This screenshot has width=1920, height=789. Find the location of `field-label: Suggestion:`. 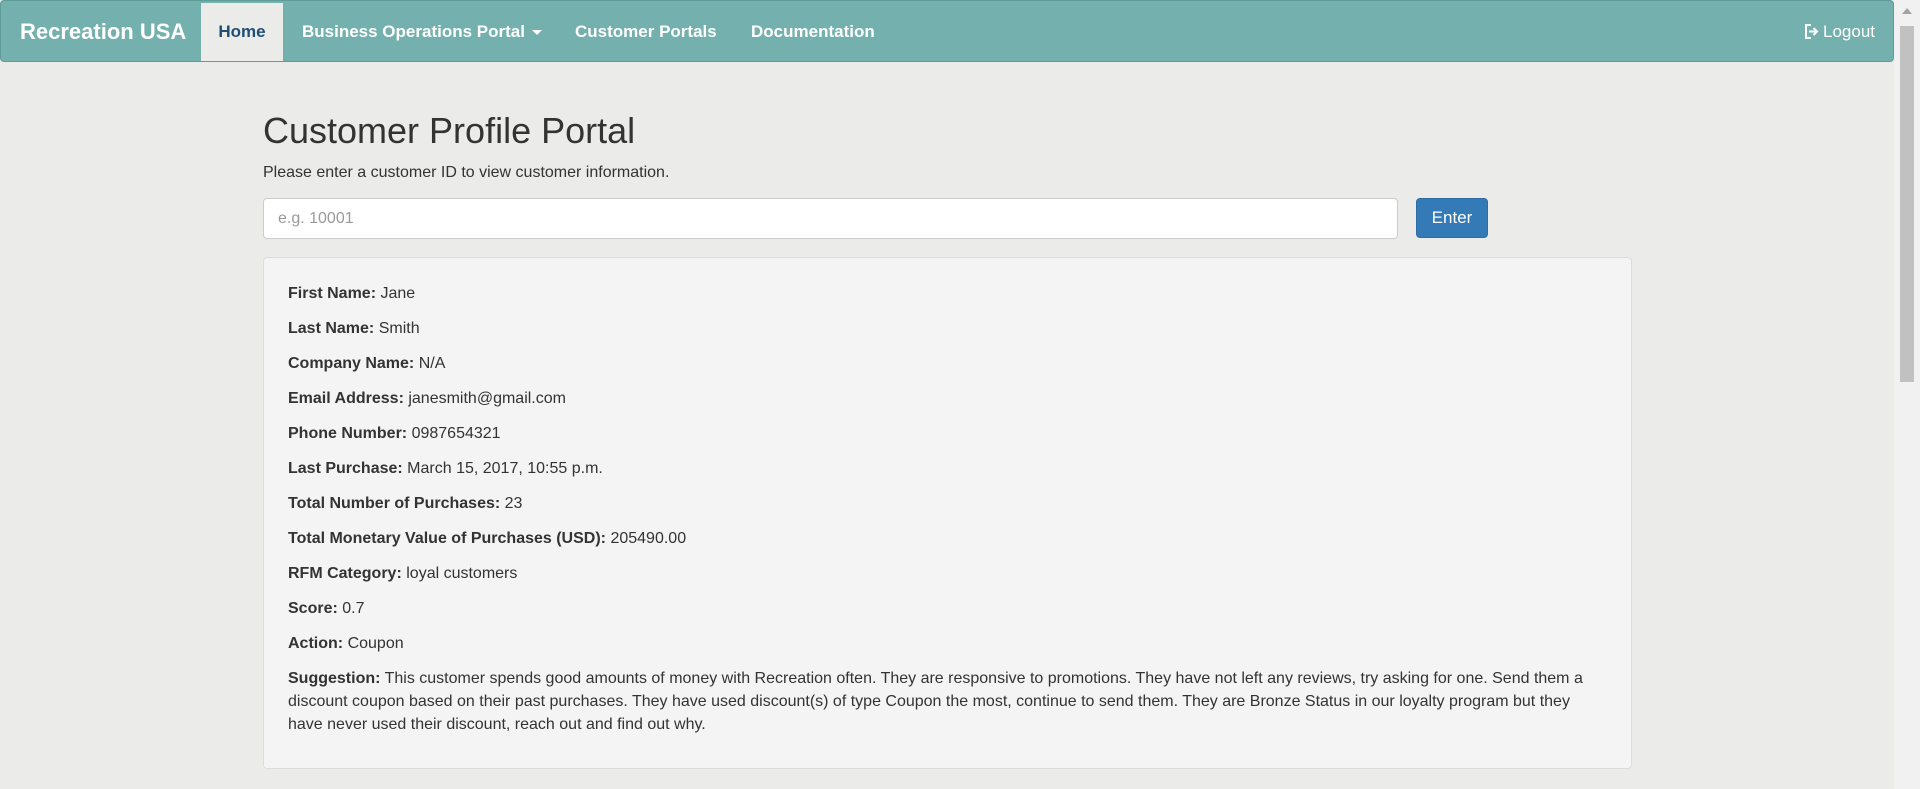

field-label: Suggestion: is located at coordinates (334, 678).